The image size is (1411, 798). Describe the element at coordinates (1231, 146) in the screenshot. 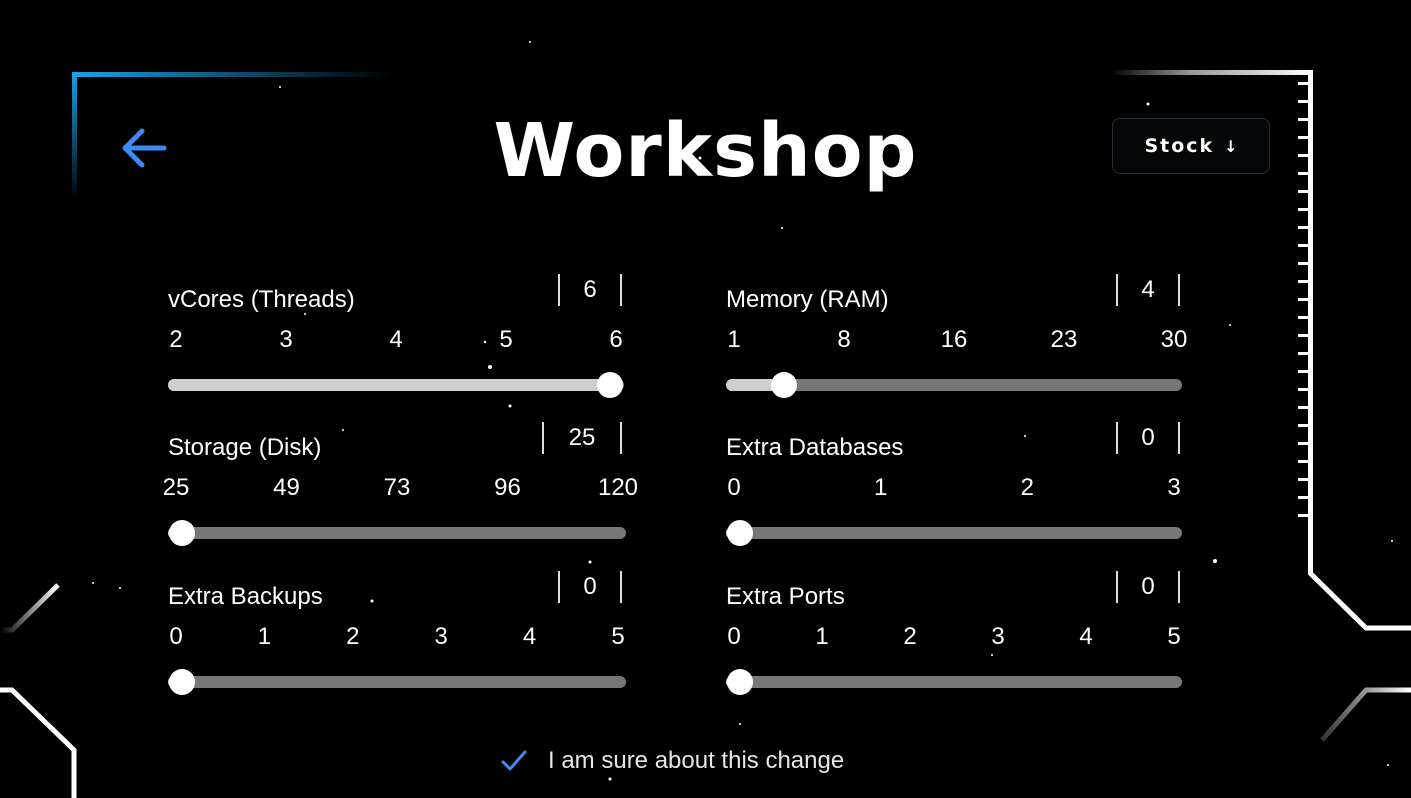

I see `arrow-down-icon: ↓` at that location.